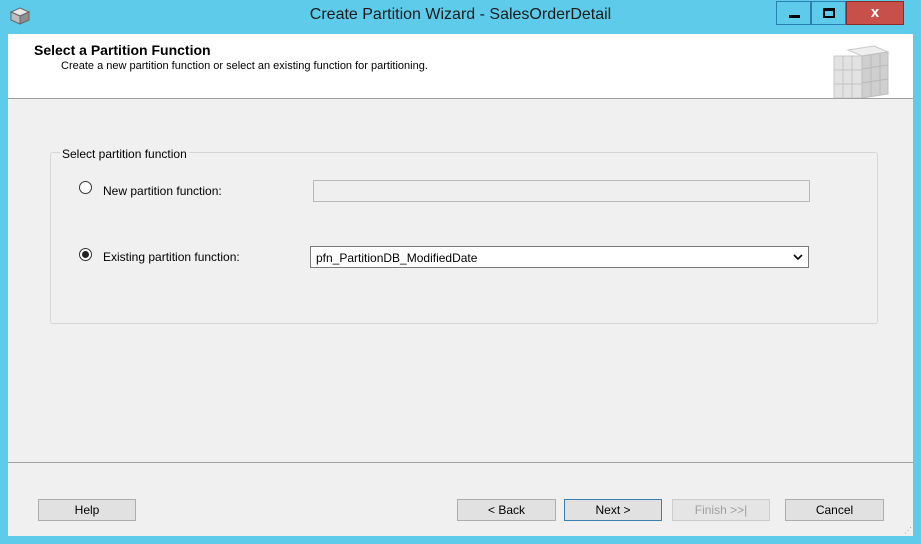 This screenshot has height=544, width=921. Describe the element at coordinates (793, 13) in the screenshot. I see `minimize-button` at that location.